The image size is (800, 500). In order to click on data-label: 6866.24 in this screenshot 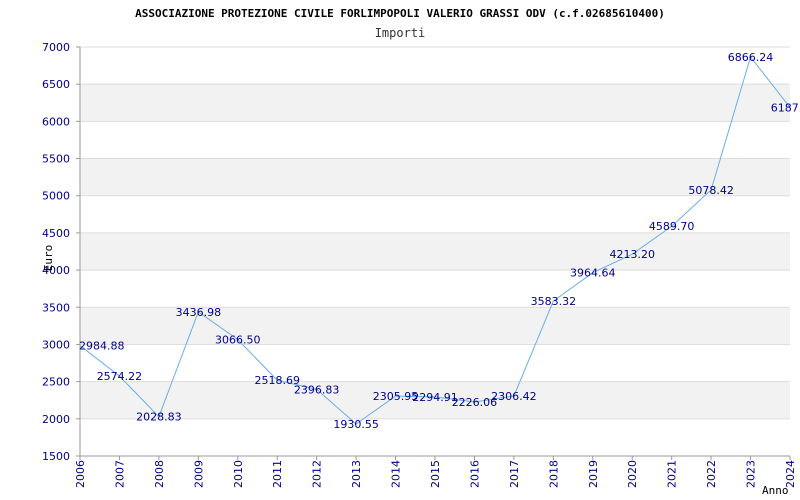, I will do `click(751, 57)`.